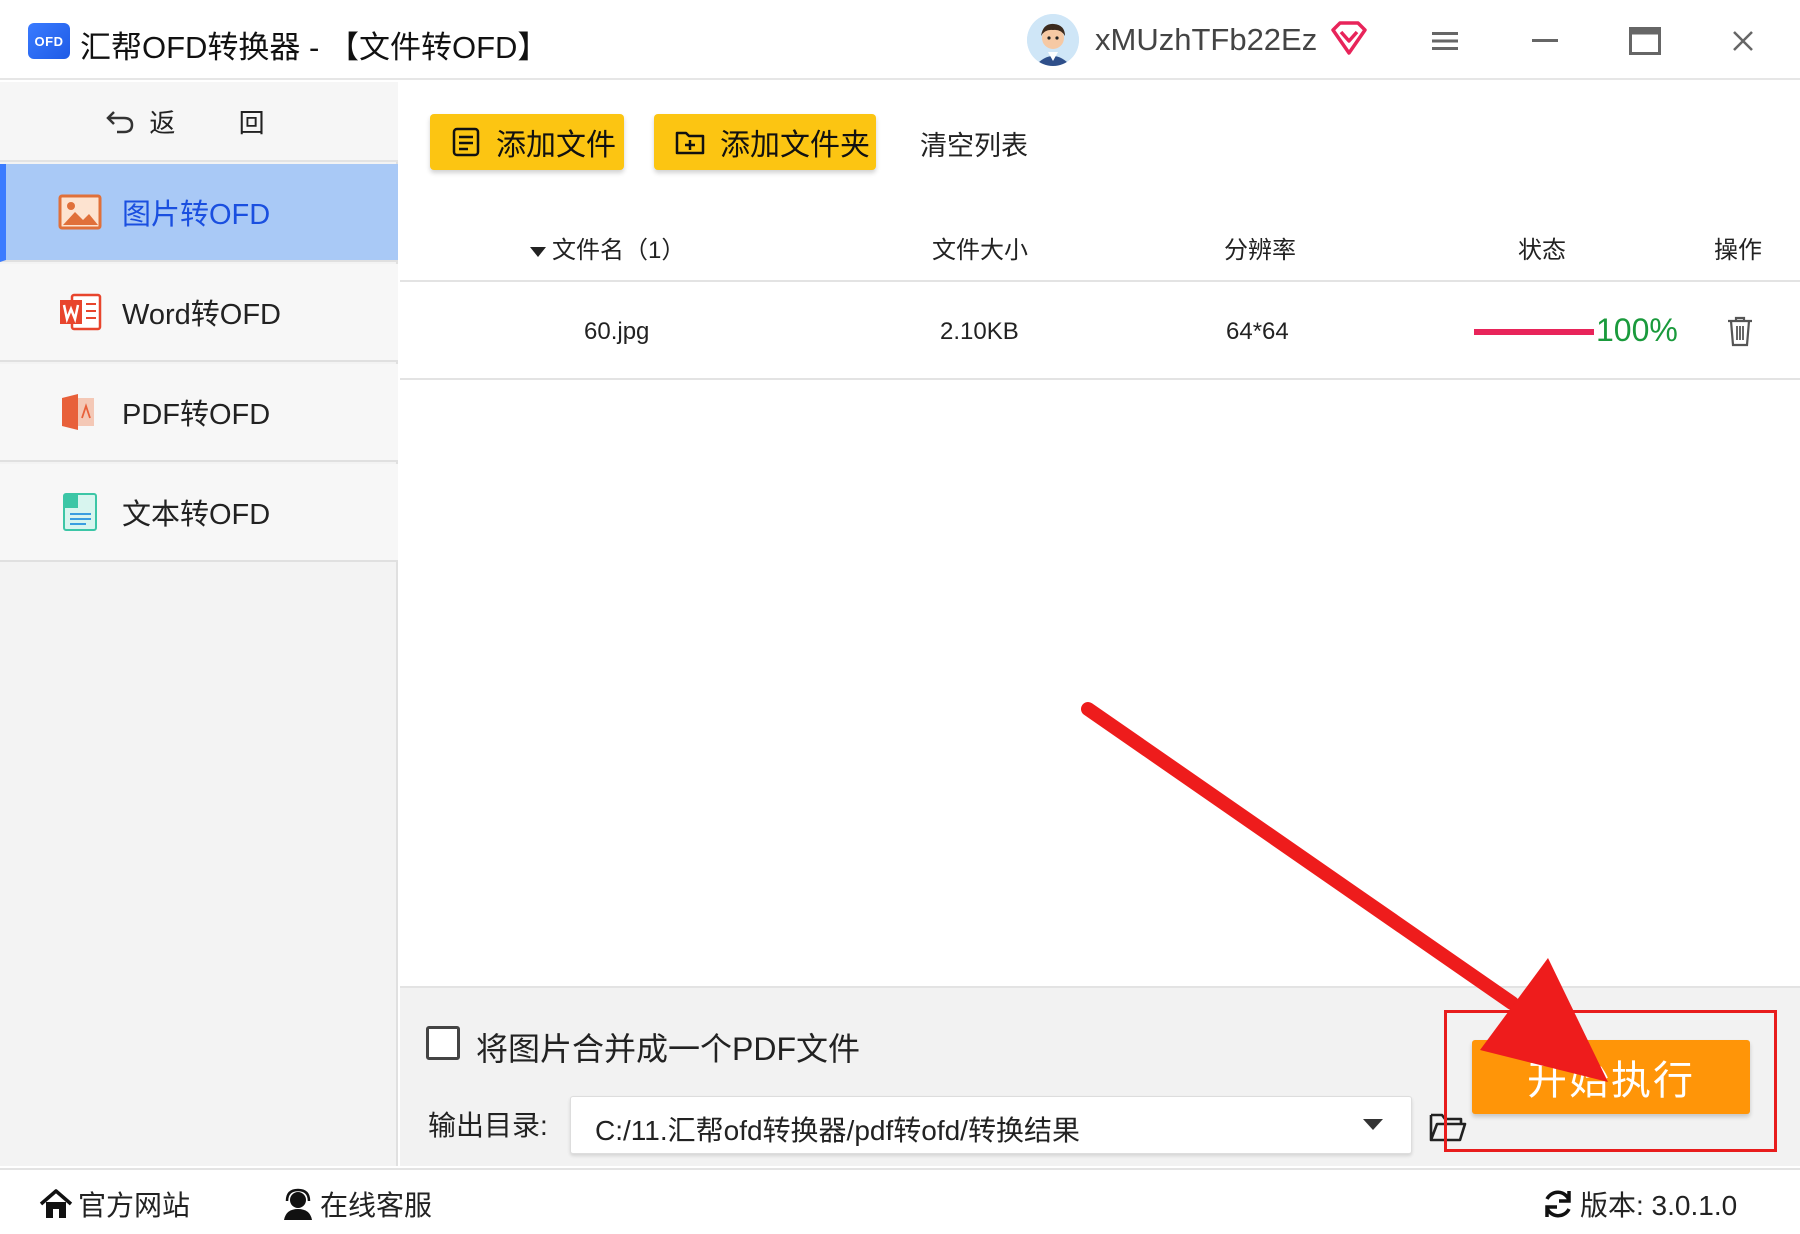 The image size is (1800, 1234). Describe the element at coordinates (1645, 41) in the screenshot. I see `maximize-icon` at that location.